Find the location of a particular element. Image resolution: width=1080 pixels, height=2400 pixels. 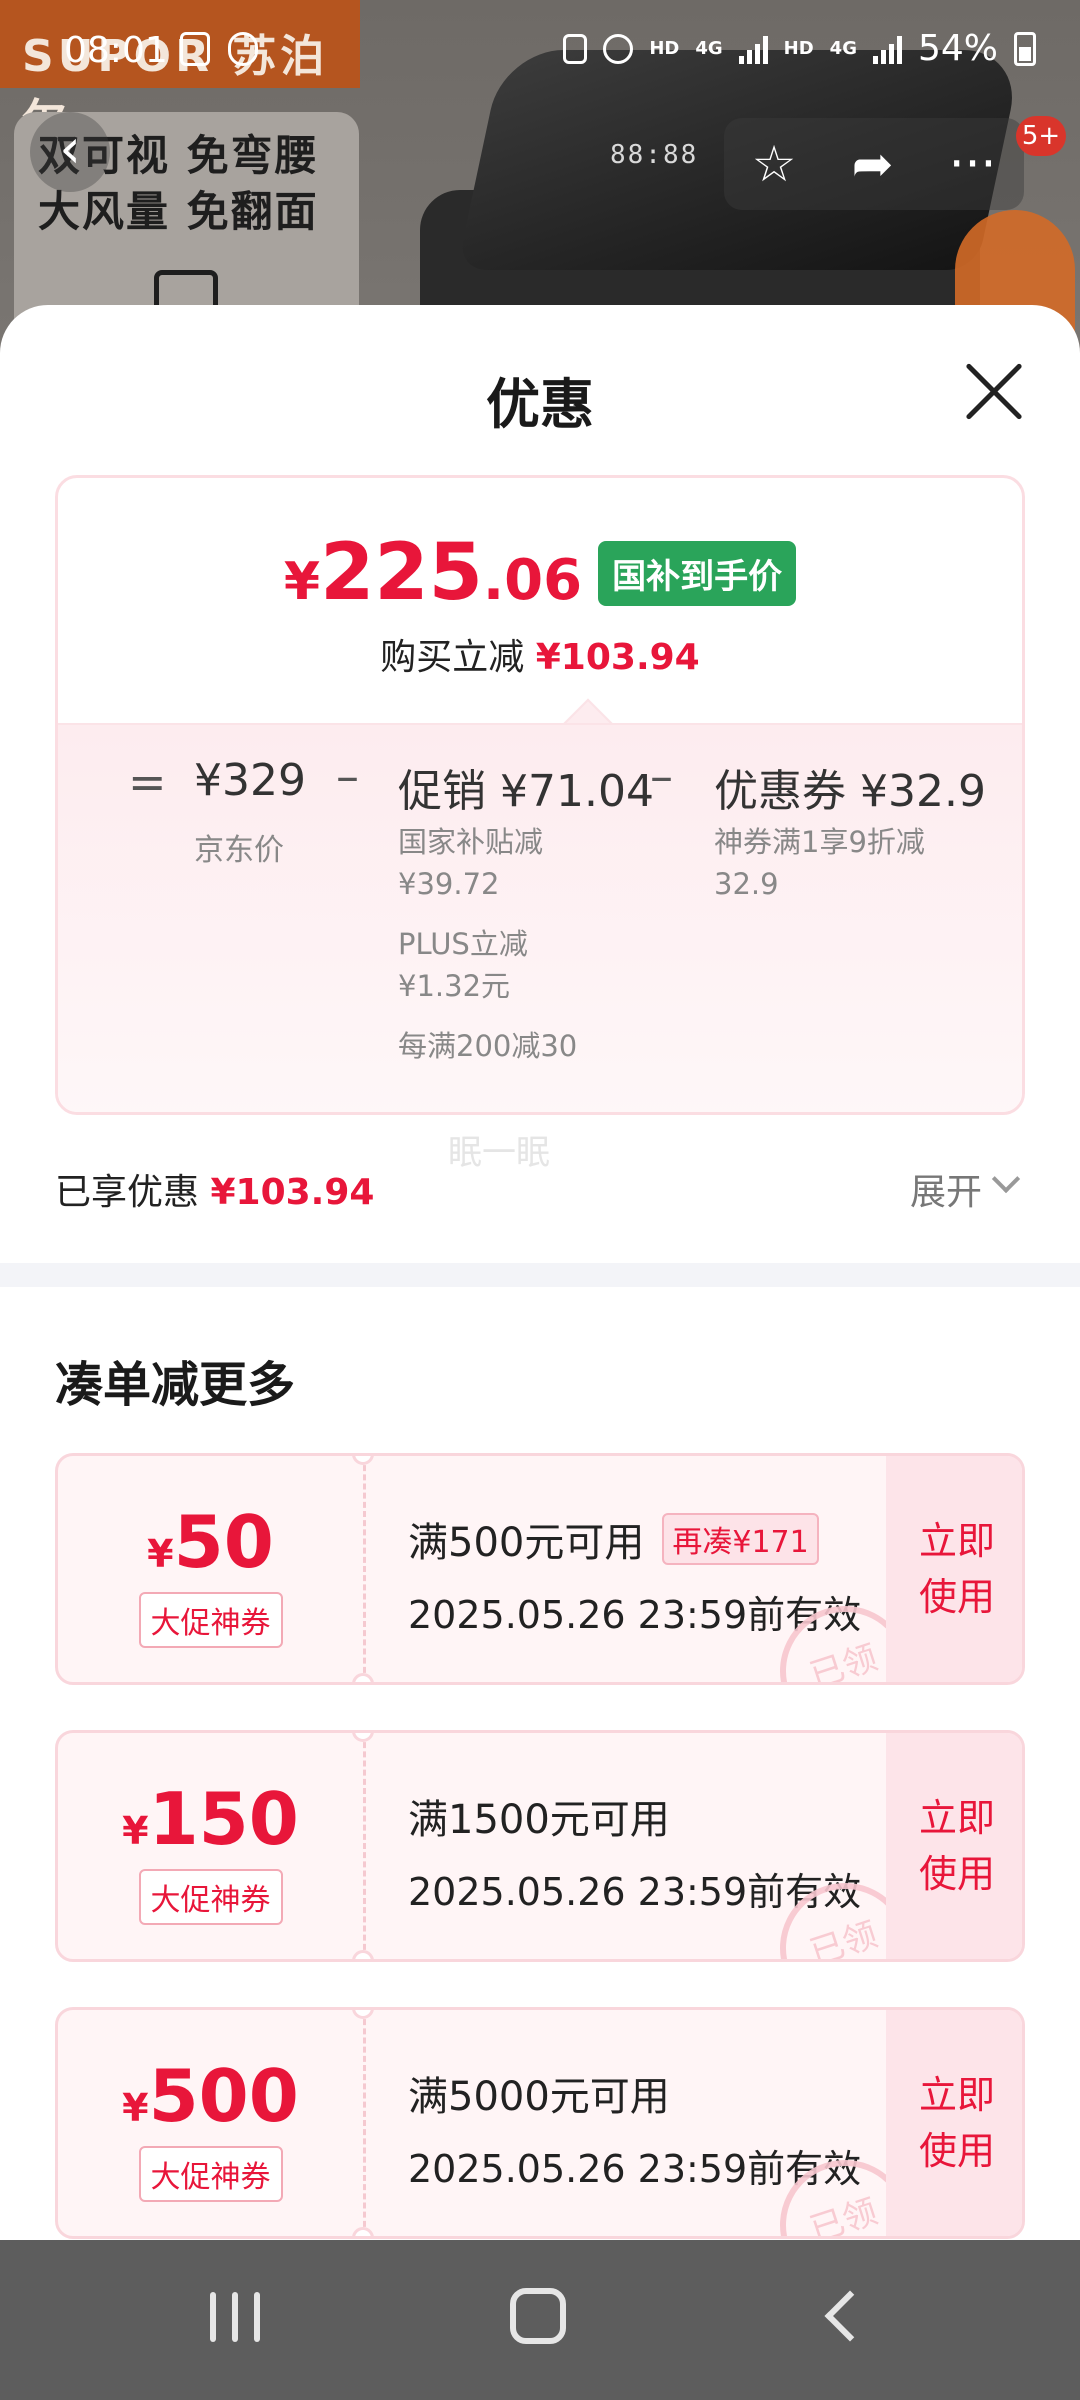

coupon-value-area: ¥ 150 大促神券 is located at coordinates (210, 1846).